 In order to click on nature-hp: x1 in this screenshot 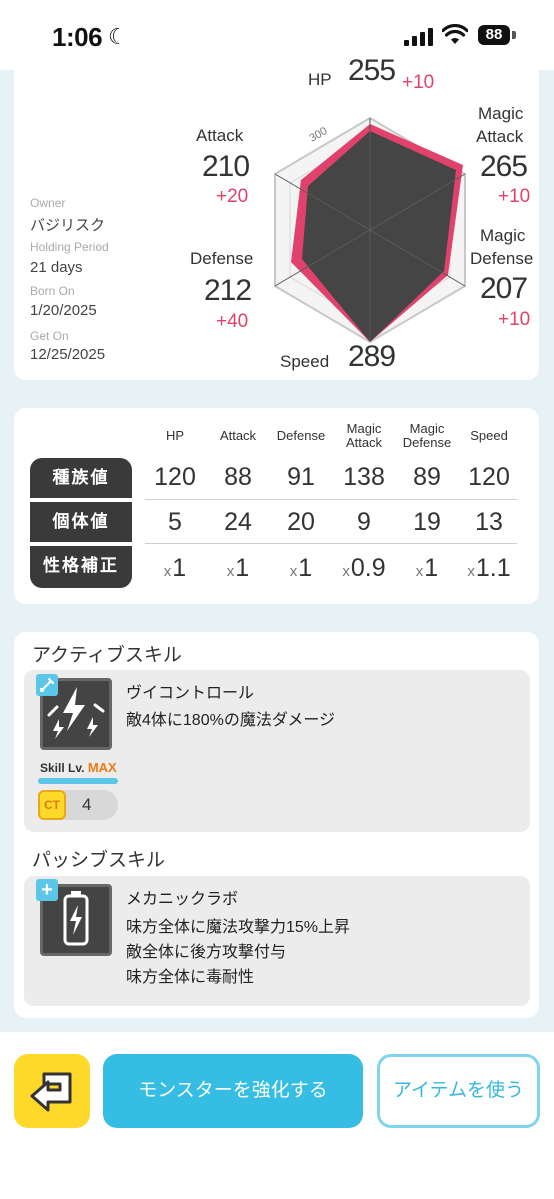, I will do `click(175, 568)`.